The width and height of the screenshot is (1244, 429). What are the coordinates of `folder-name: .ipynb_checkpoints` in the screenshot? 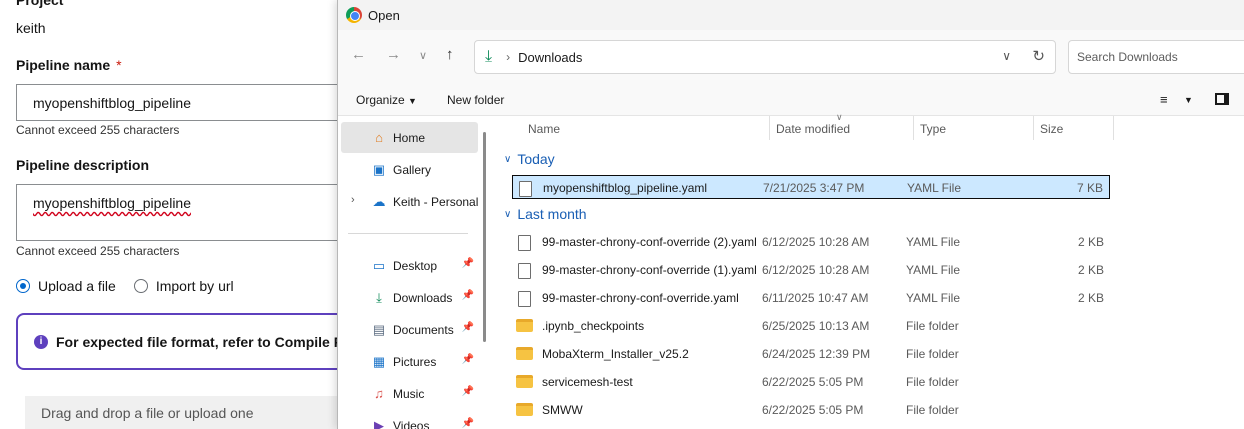 It's located at (593, 326).